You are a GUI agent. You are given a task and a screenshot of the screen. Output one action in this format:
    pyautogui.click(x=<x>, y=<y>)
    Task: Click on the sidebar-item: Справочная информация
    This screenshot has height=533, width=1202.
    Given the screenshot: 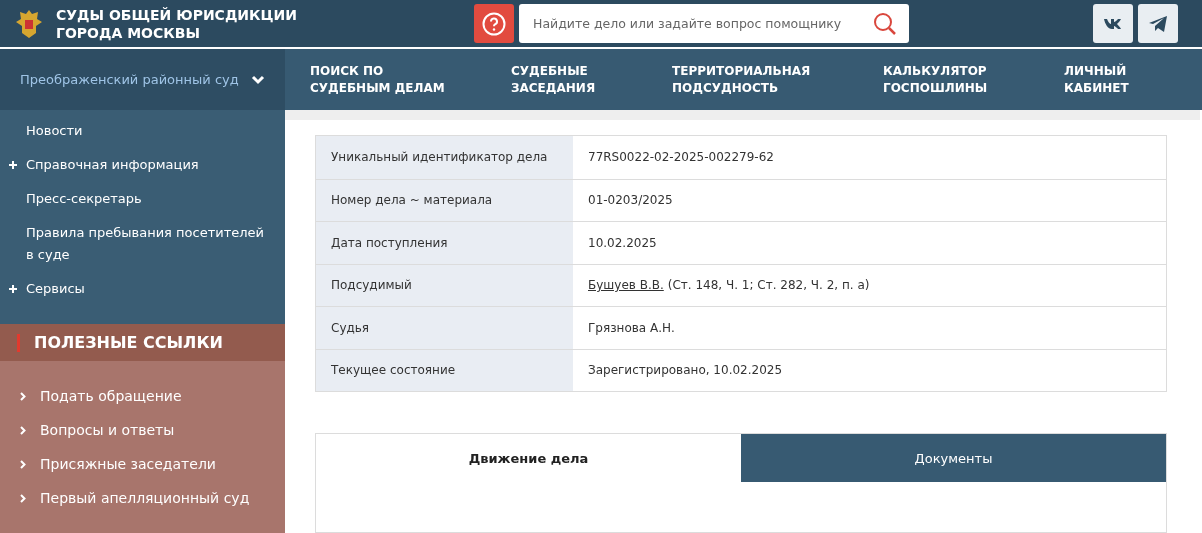 What is the action you would take?
    pyautogui.click(x=142, y=165)
    